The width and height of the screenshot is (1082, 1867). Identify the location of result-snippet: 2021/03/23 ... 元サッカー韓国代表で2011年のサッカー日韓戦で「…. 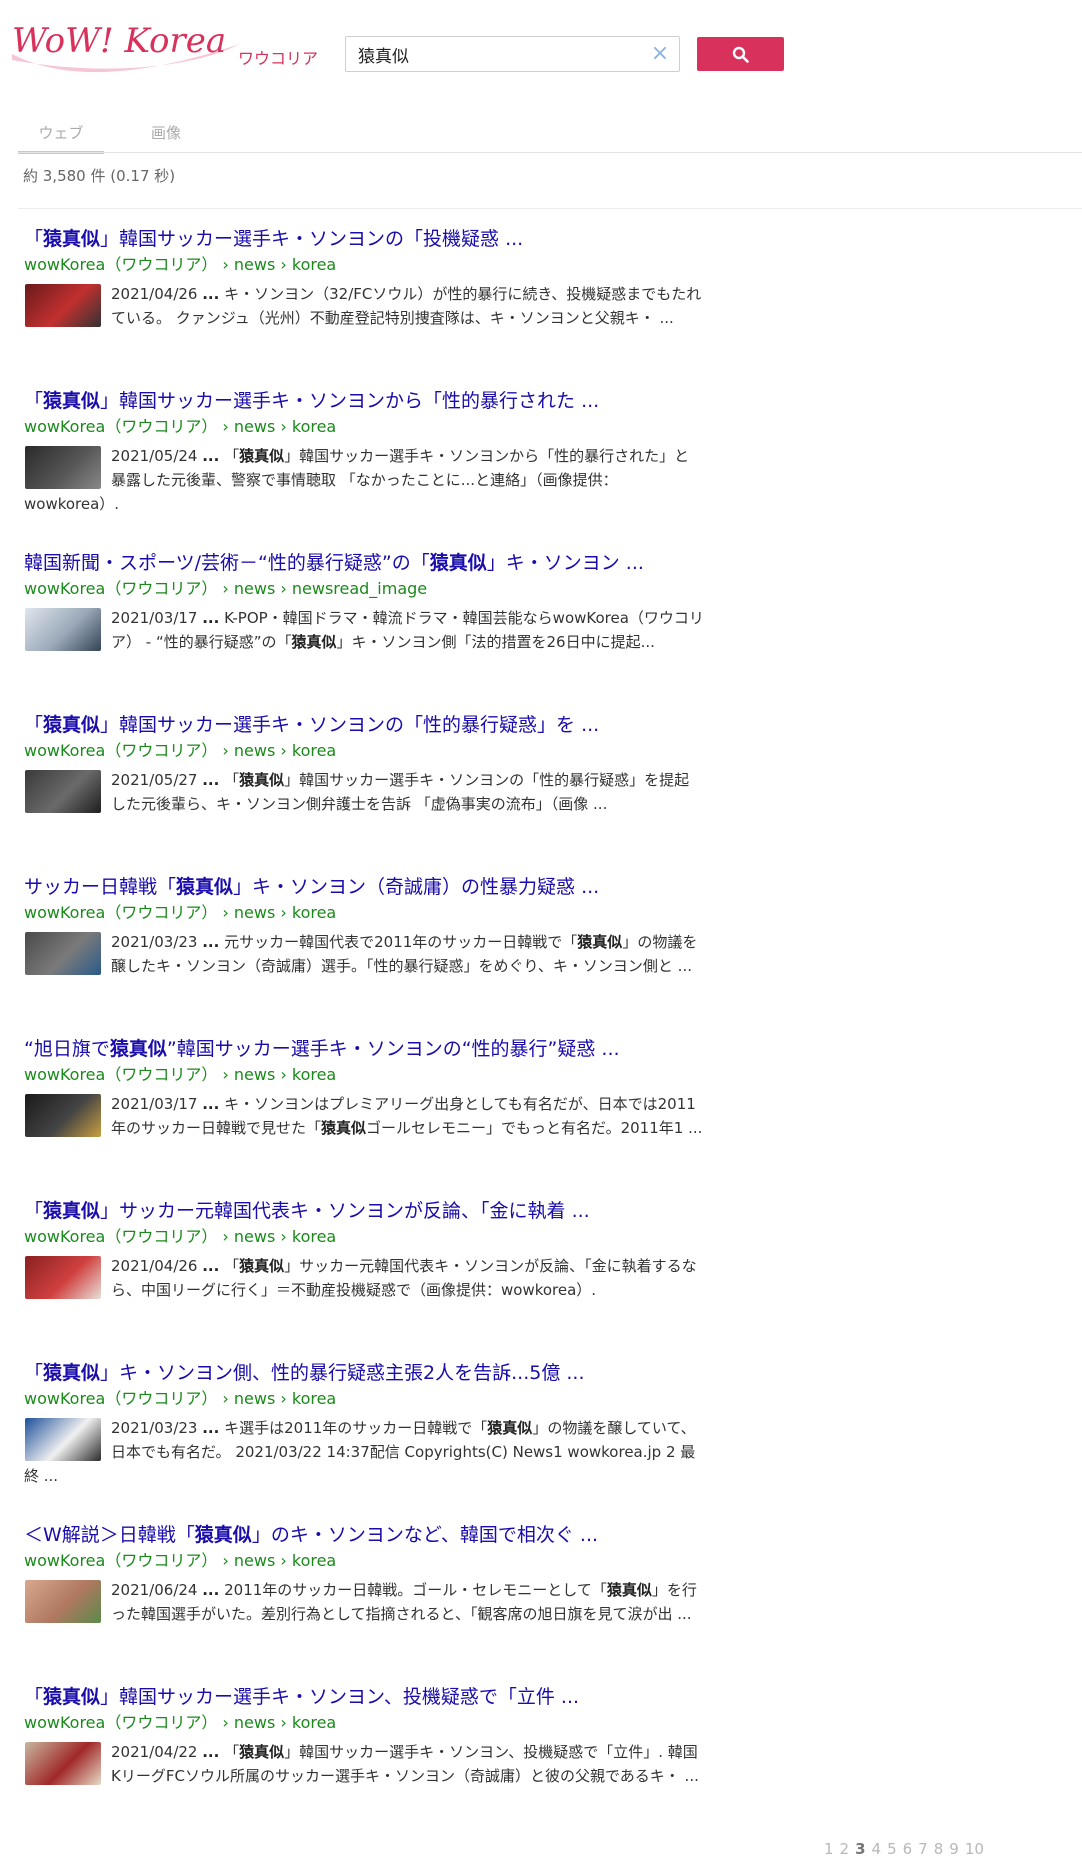
(364, 954).